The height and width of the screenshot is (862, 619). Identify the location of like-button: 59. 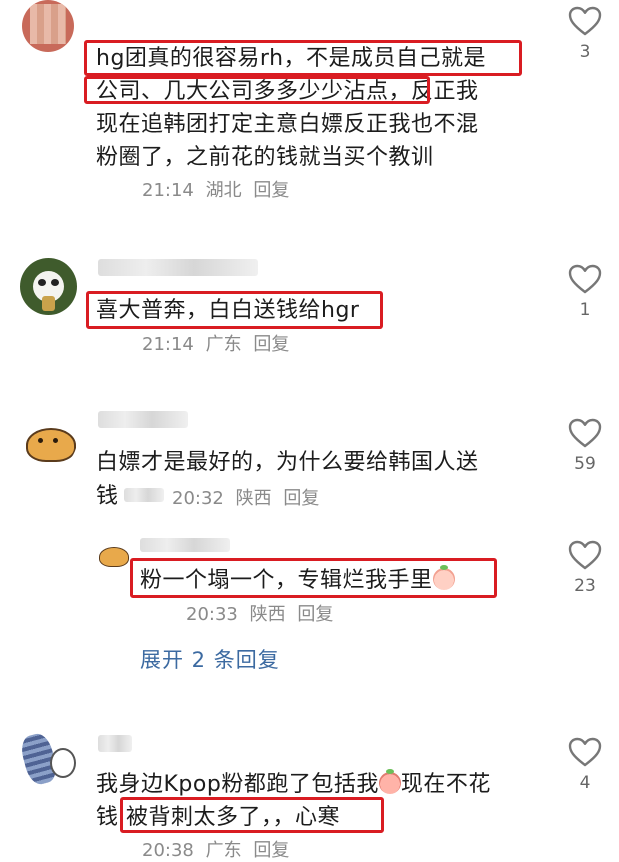
(585, 446).